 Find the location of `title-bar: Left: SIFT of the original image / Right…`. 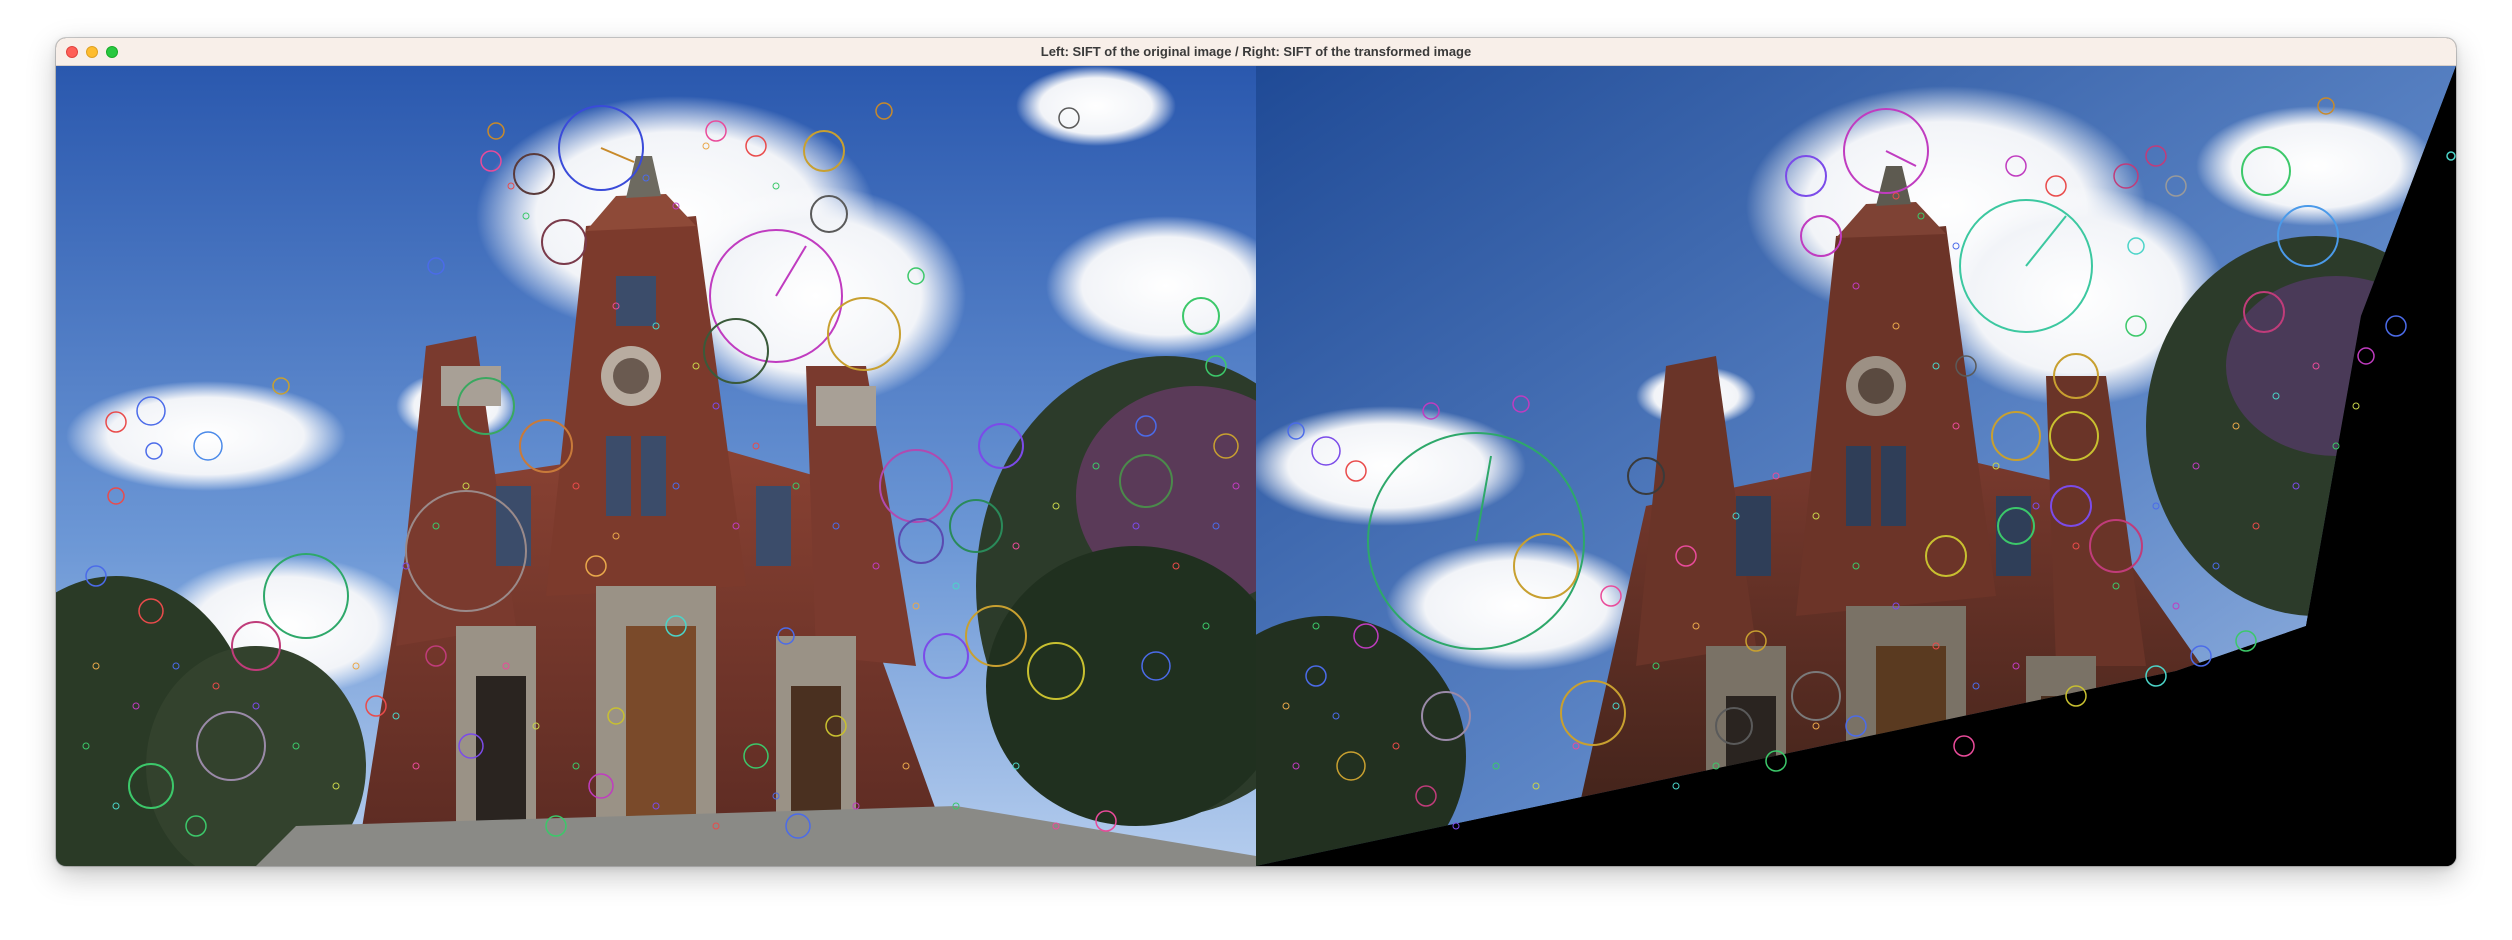

title-bar: Left: SIFT of the original image / Right… is located at coordinates (1256, 52).